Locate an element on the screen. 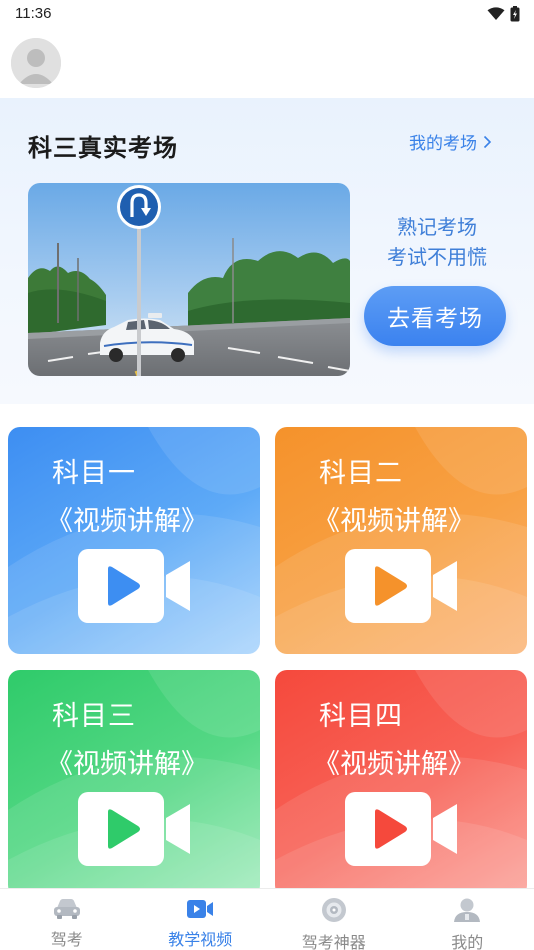  exam-title: 科三真实考场 is located at coordinates (103, 148).